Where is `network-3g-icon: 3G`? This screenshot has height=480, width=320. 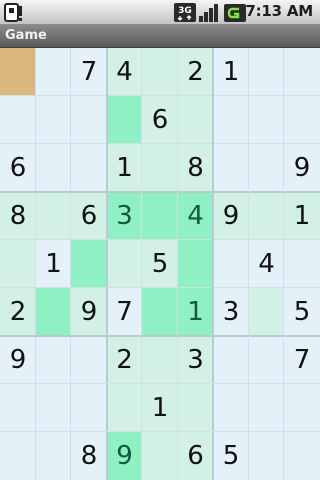 network-3g-icon: 3G is located at coordinates (185, 14).